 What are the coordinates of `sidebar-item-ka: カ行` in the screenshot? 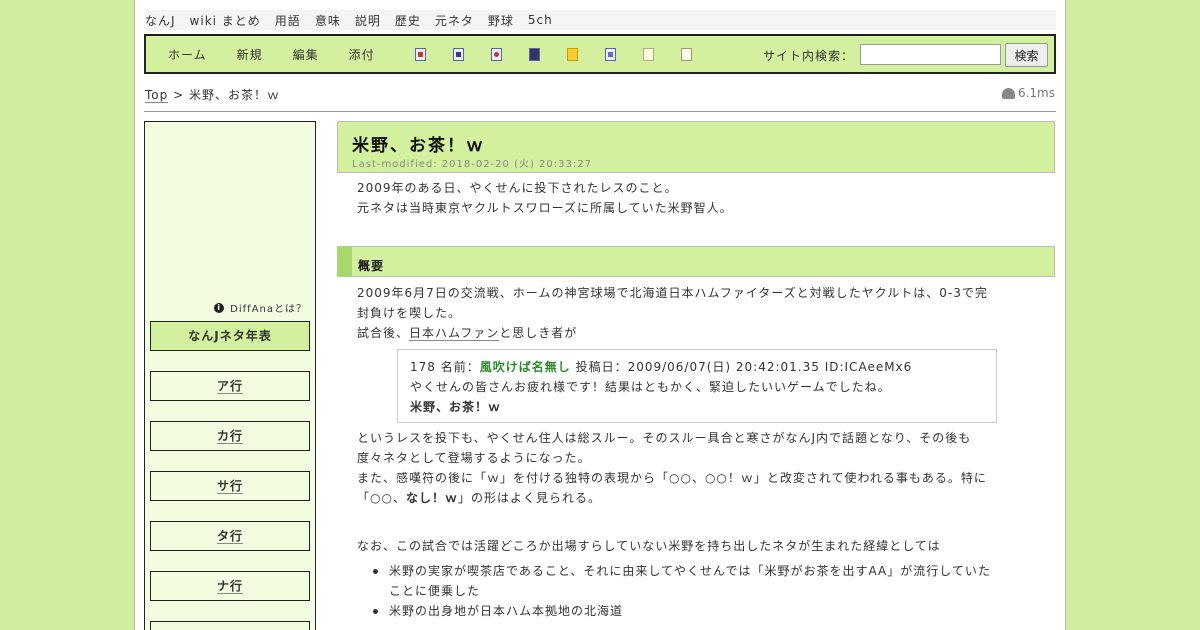 It's located at (230, 436).